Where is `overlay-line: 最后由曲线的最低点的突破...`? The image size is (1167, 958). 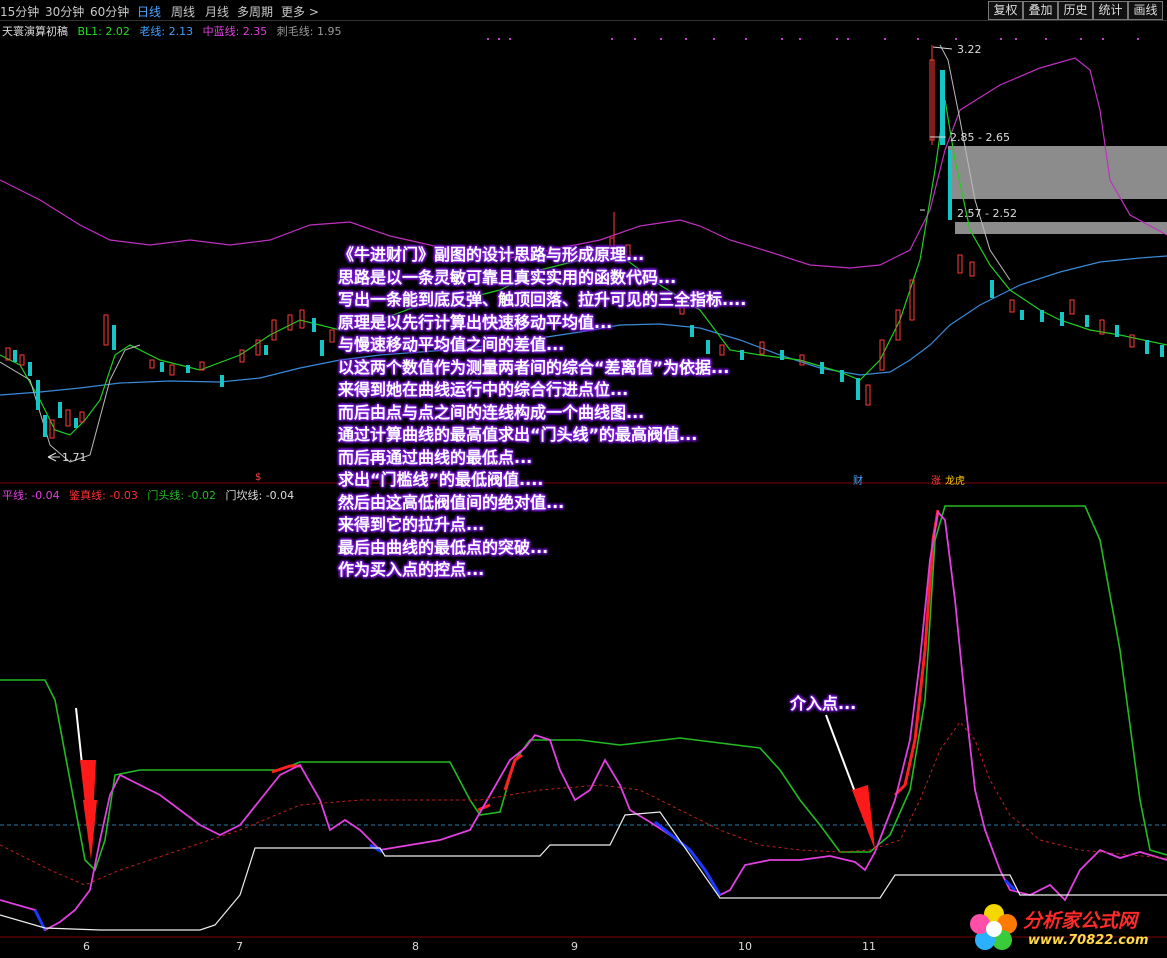 overlay-line: 最后由曲线的最低点的突破... is located at coordinates (443, 547).